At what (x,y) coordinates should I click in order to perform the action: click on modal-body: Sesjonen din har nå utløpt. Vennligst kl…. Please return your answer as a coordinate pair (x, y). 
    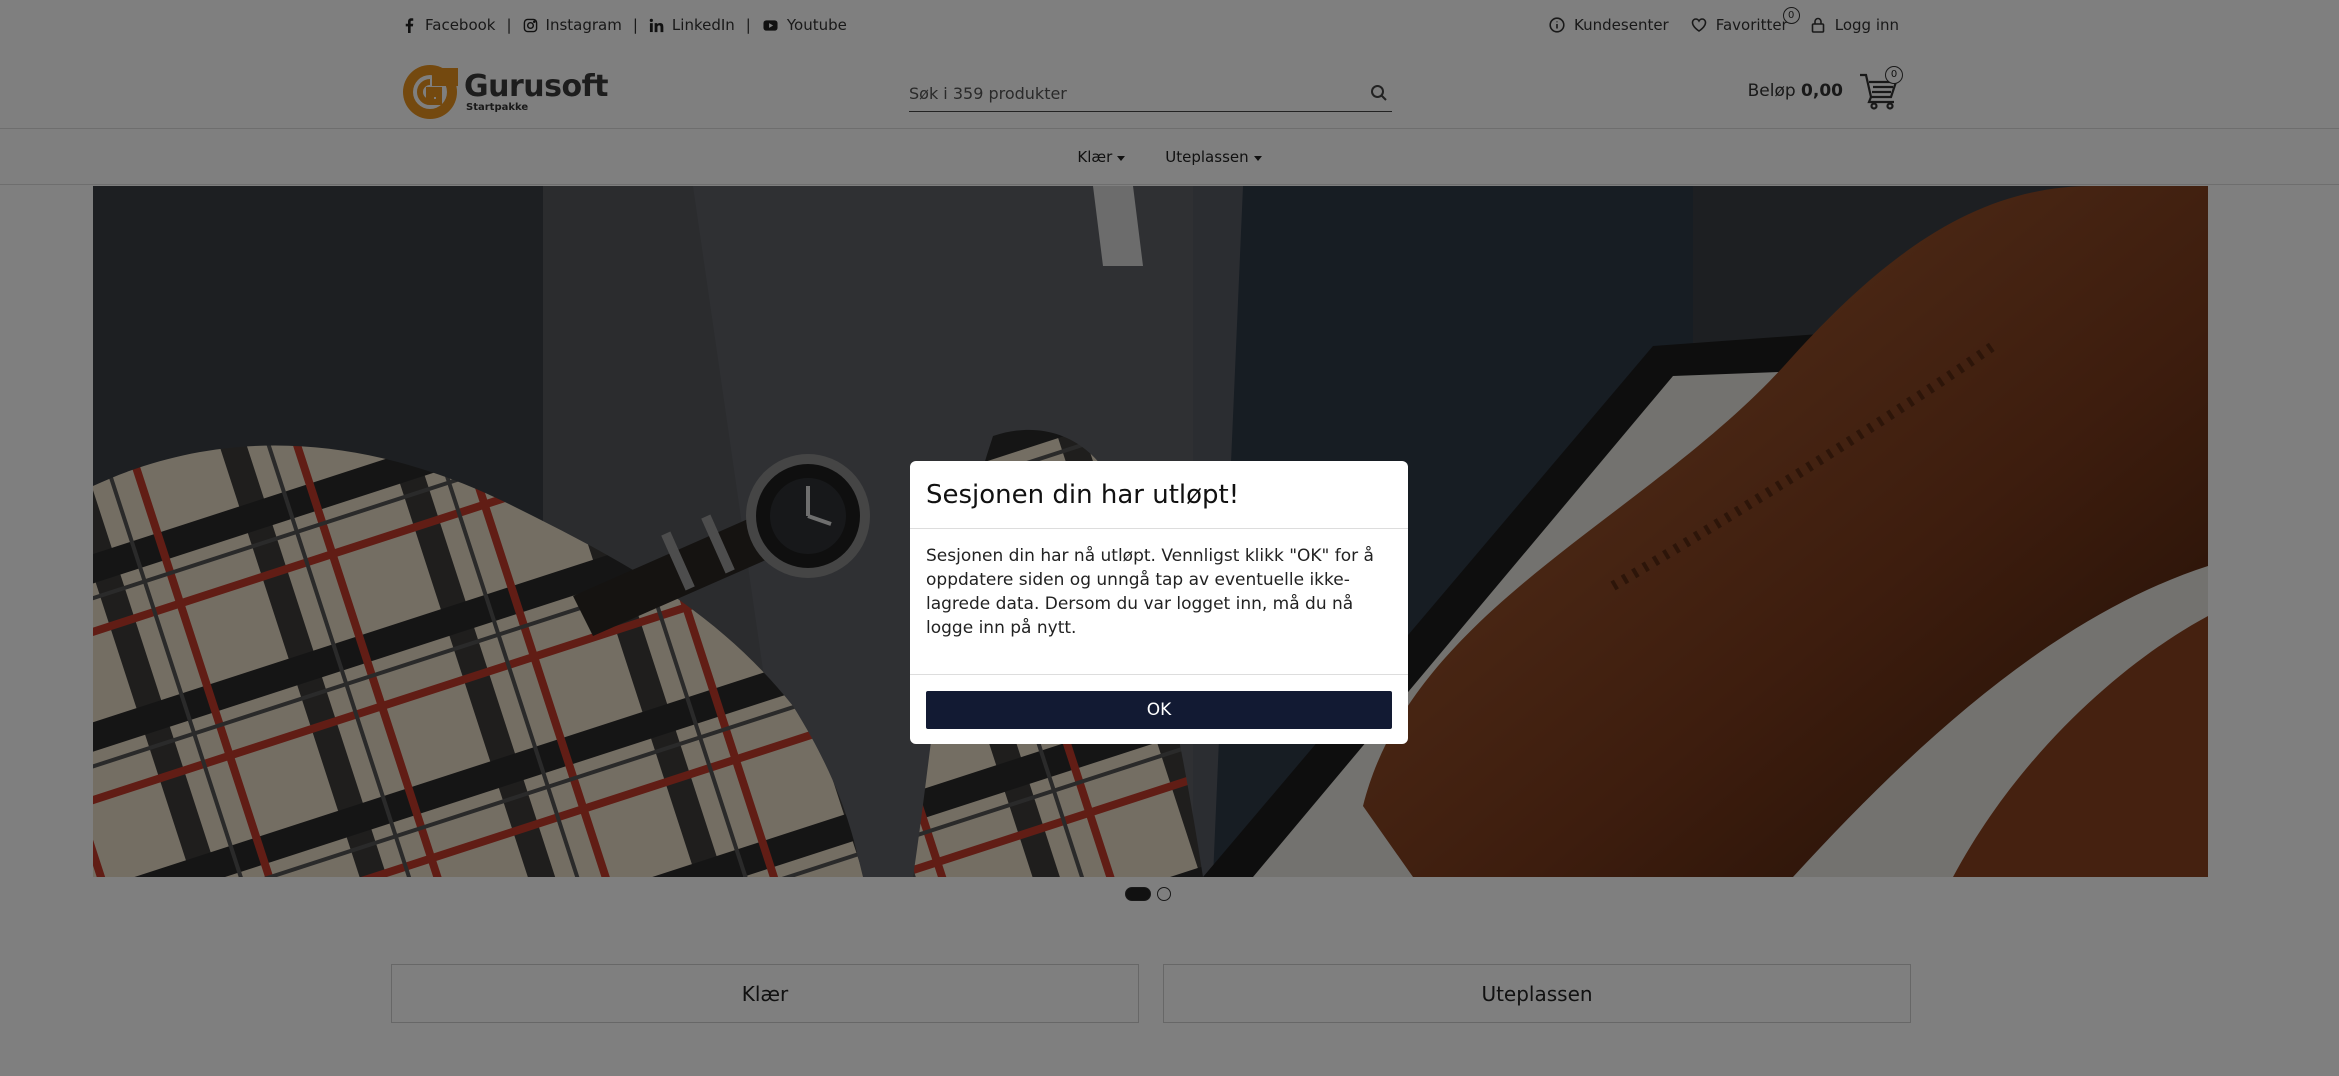
    Looking at the image, I should click on (1150, 592).